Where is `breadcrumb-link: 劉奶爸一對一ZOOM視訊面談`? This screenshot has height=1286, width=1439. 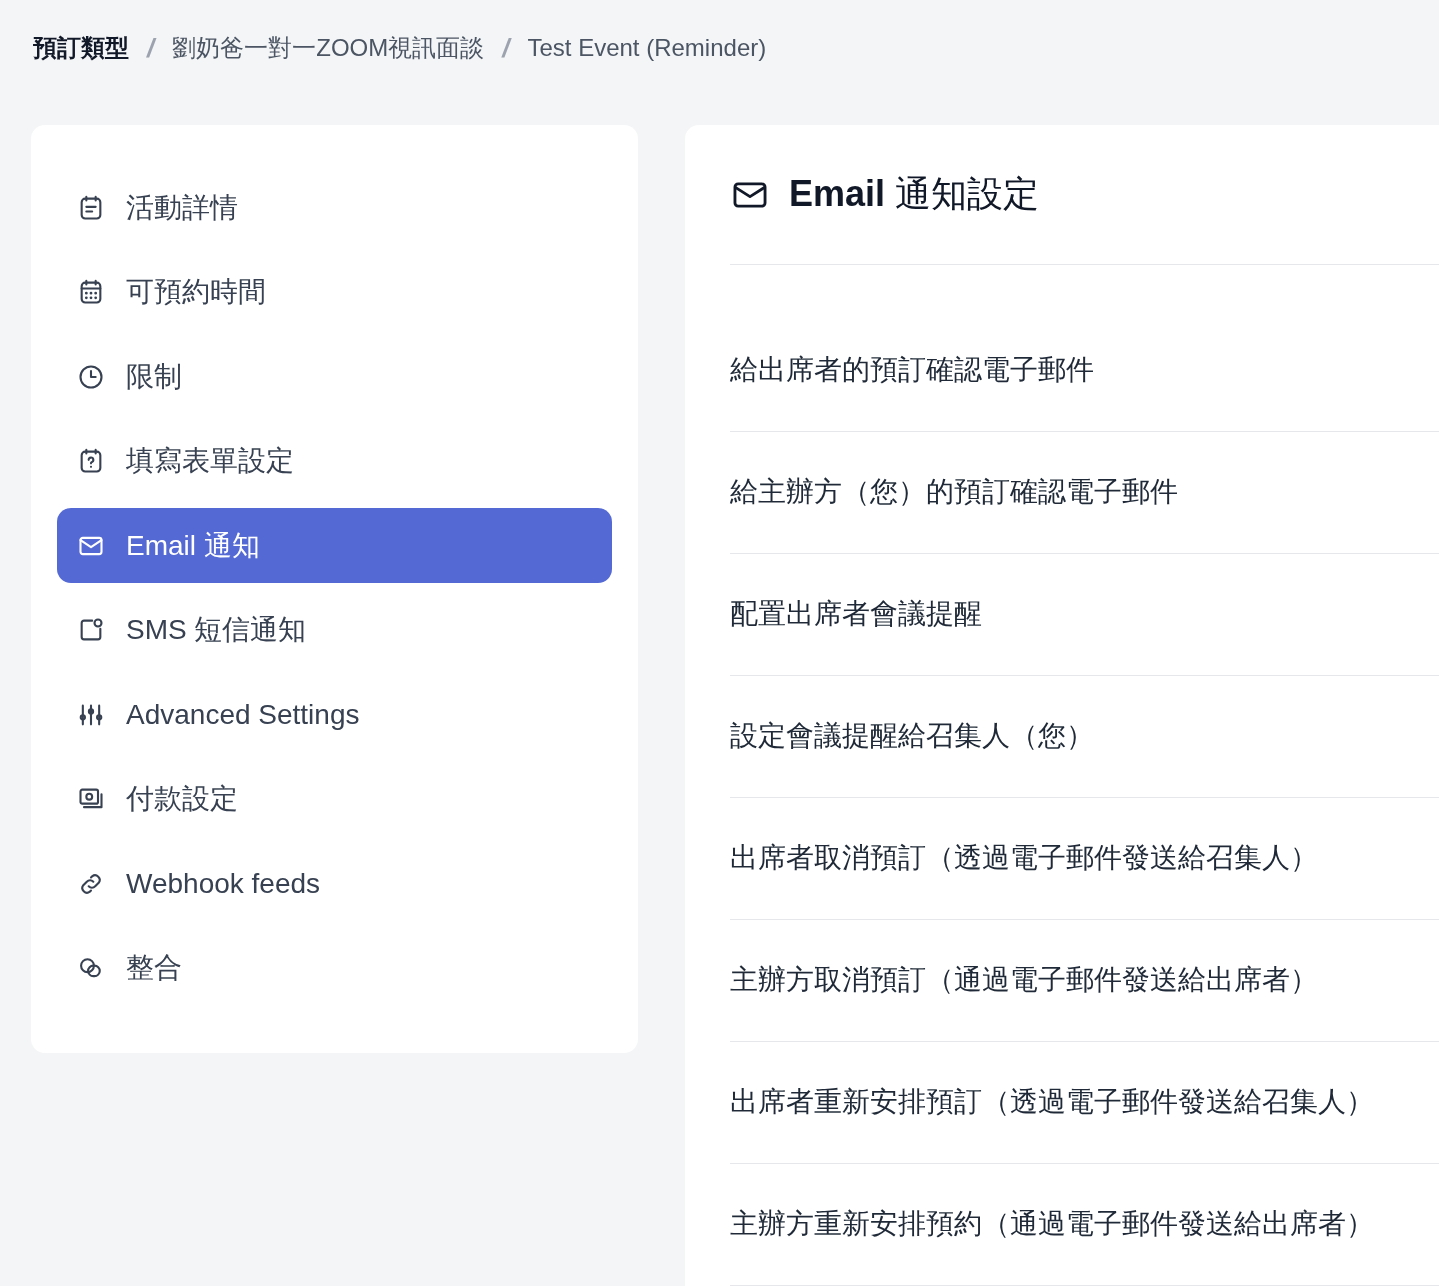
breadcrumb-link: 劉奶爸一對一ZOOM視訊面談 is located at coordinates (328, 48).